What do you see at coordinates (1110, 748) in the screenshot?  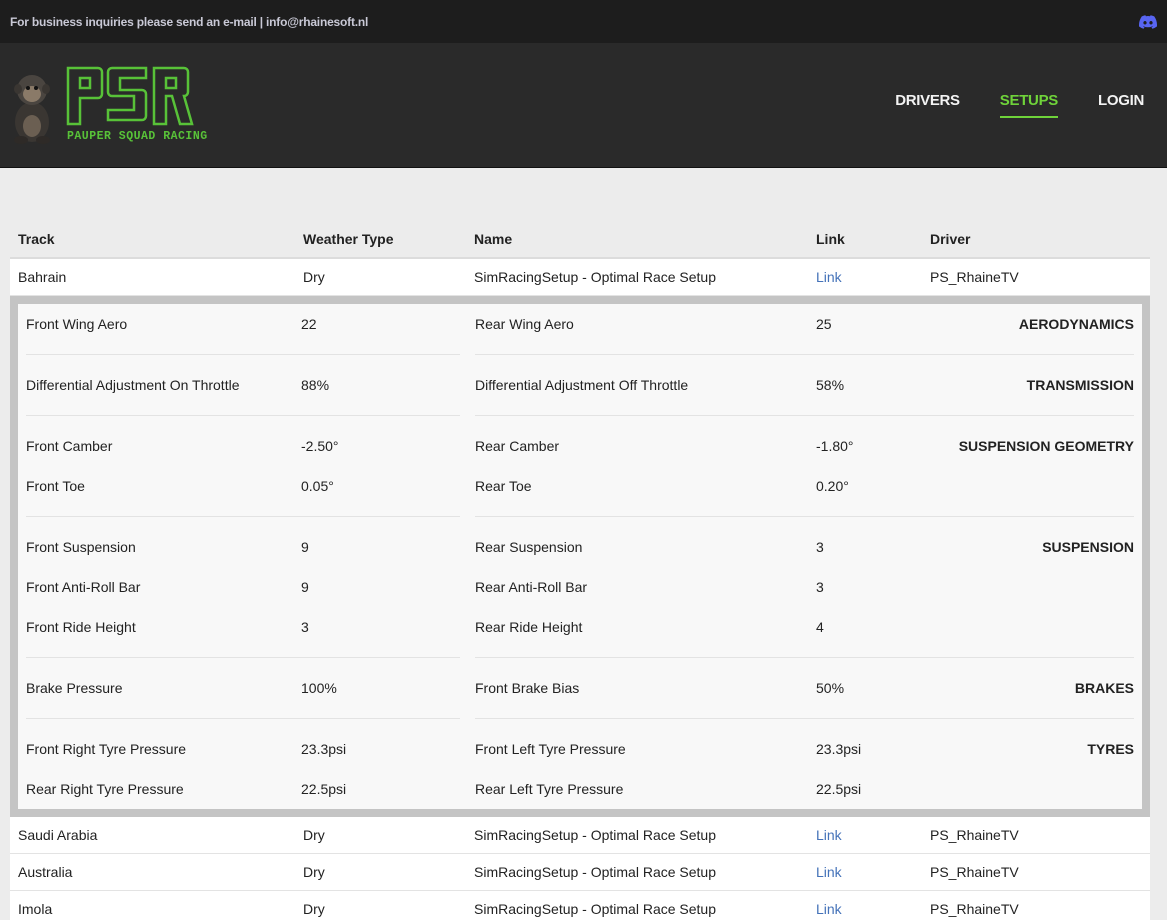 I see `category-tyres: TYRES` at bounding box center [1110, 748].